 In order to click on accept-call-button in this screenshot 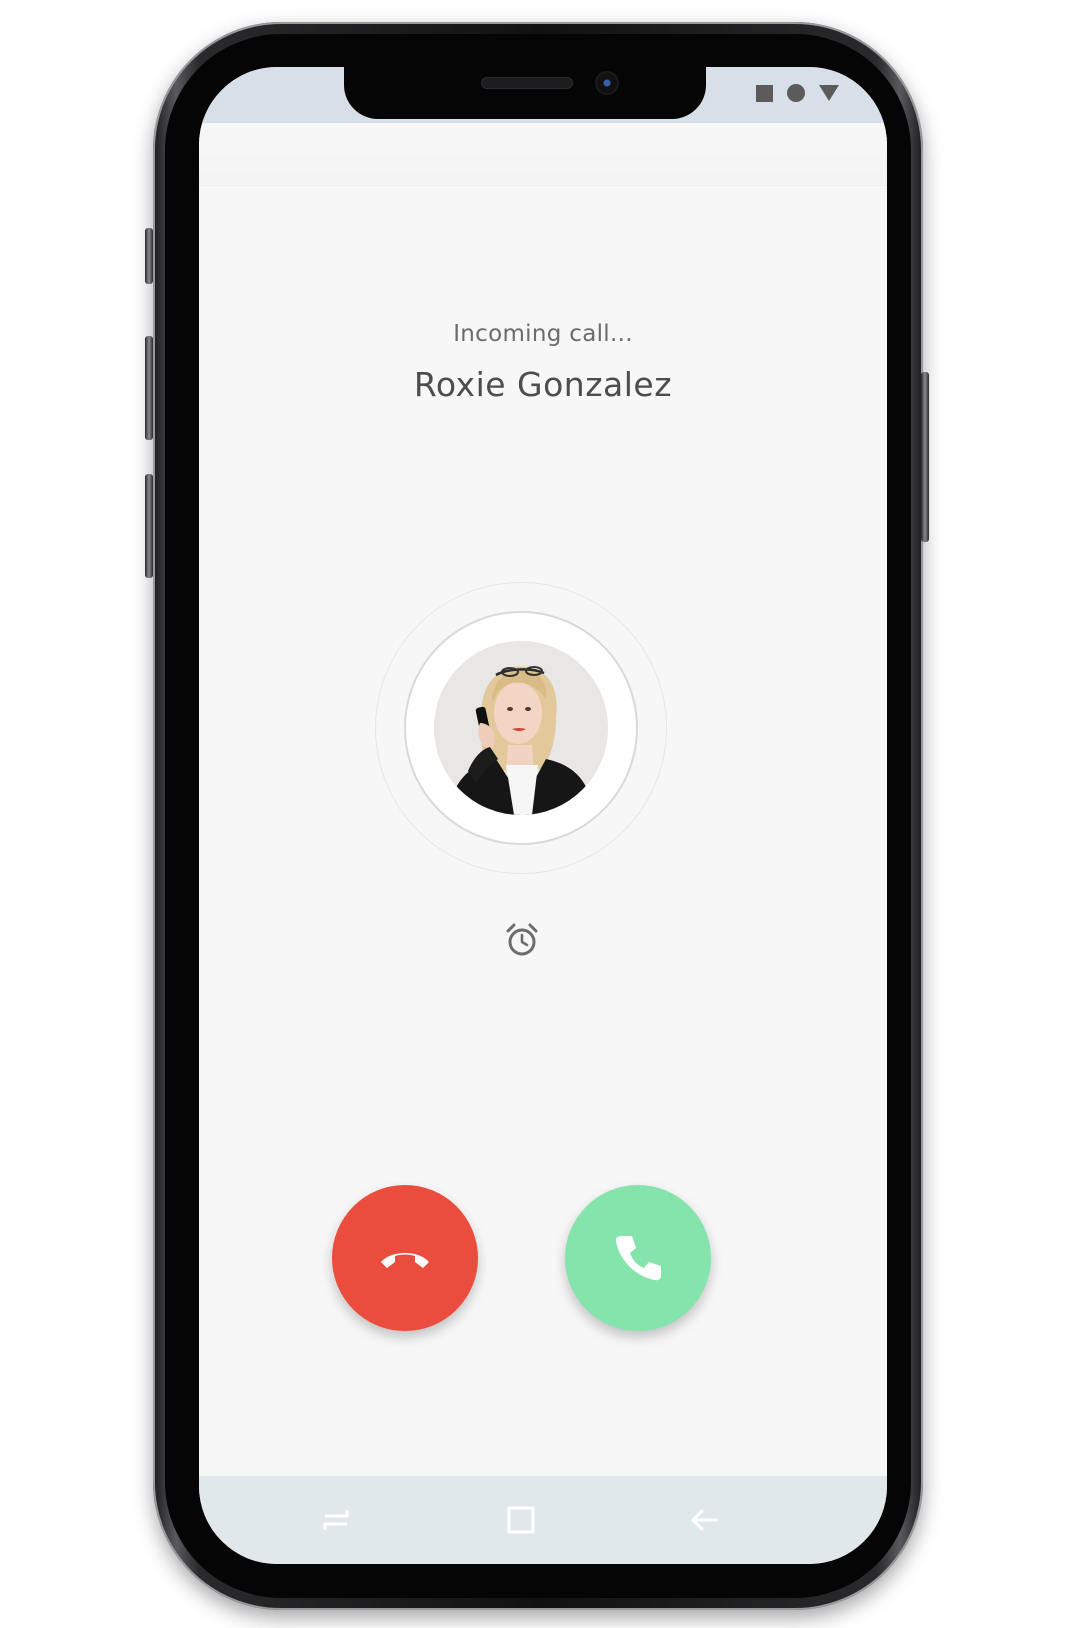, I will do `click(638, 1258)`.